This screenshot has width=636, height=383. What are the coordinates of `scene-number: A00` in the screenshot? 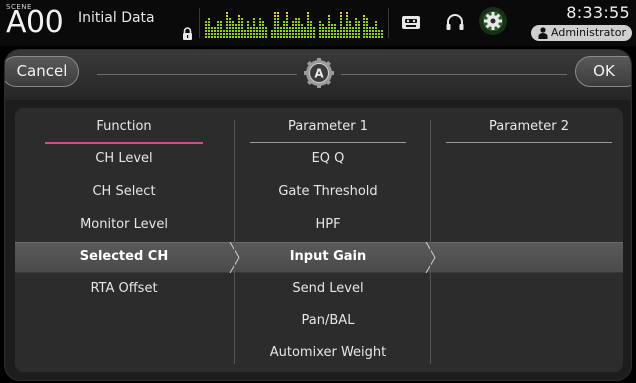 It's located at (35, 23).